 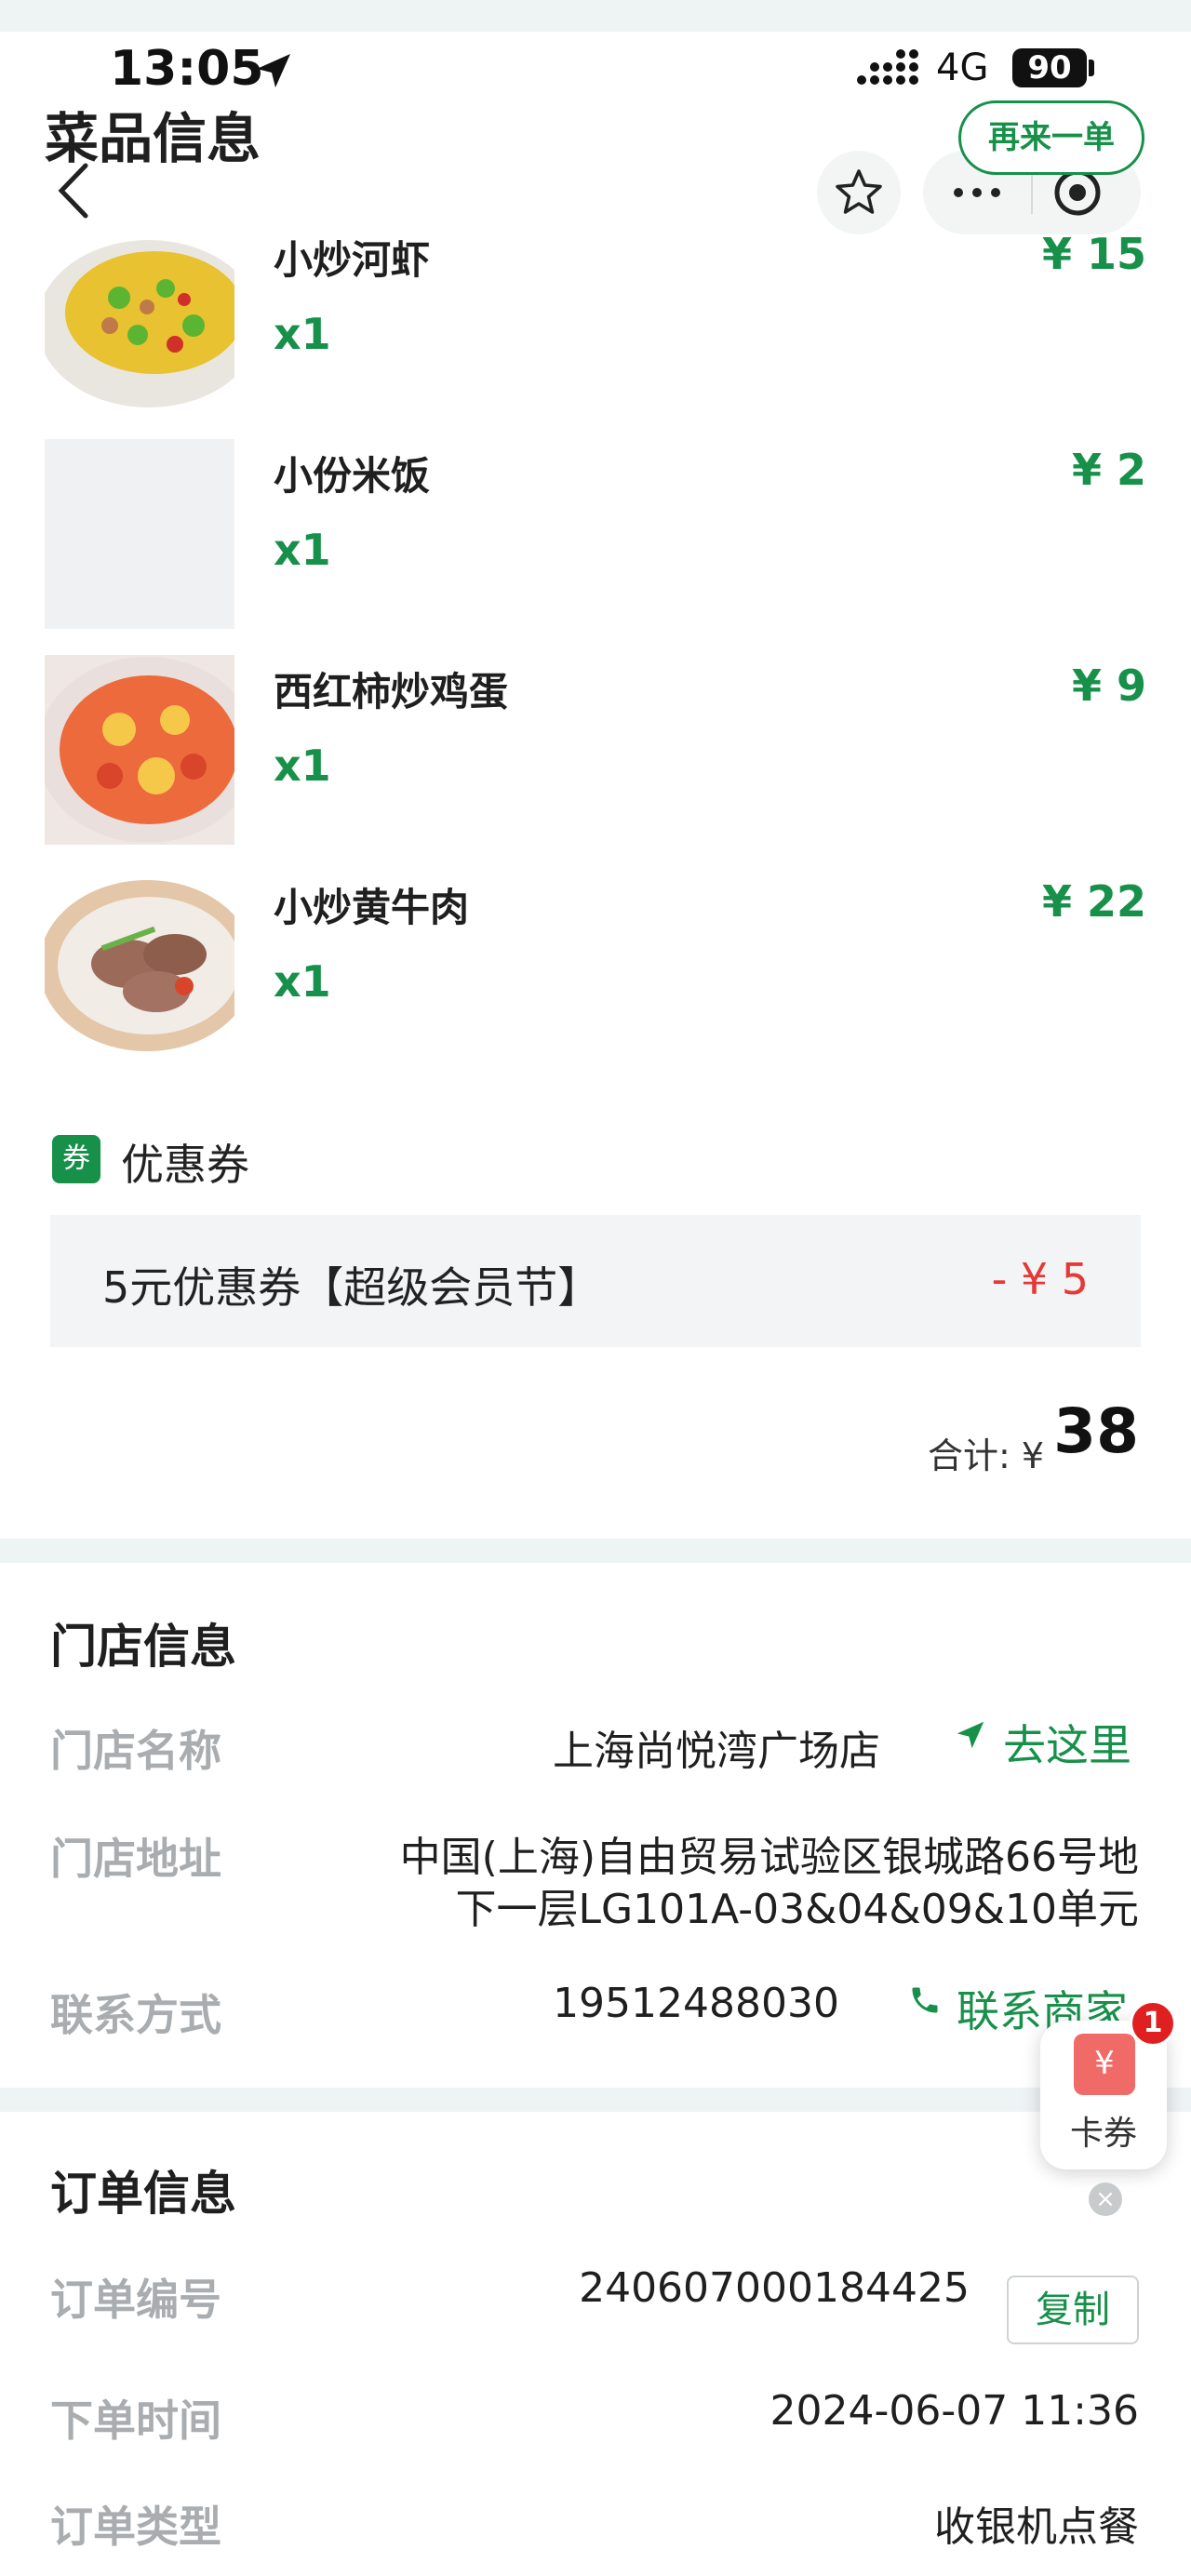 I want to click on back-arrow-icon, so click(x=72, y=190).